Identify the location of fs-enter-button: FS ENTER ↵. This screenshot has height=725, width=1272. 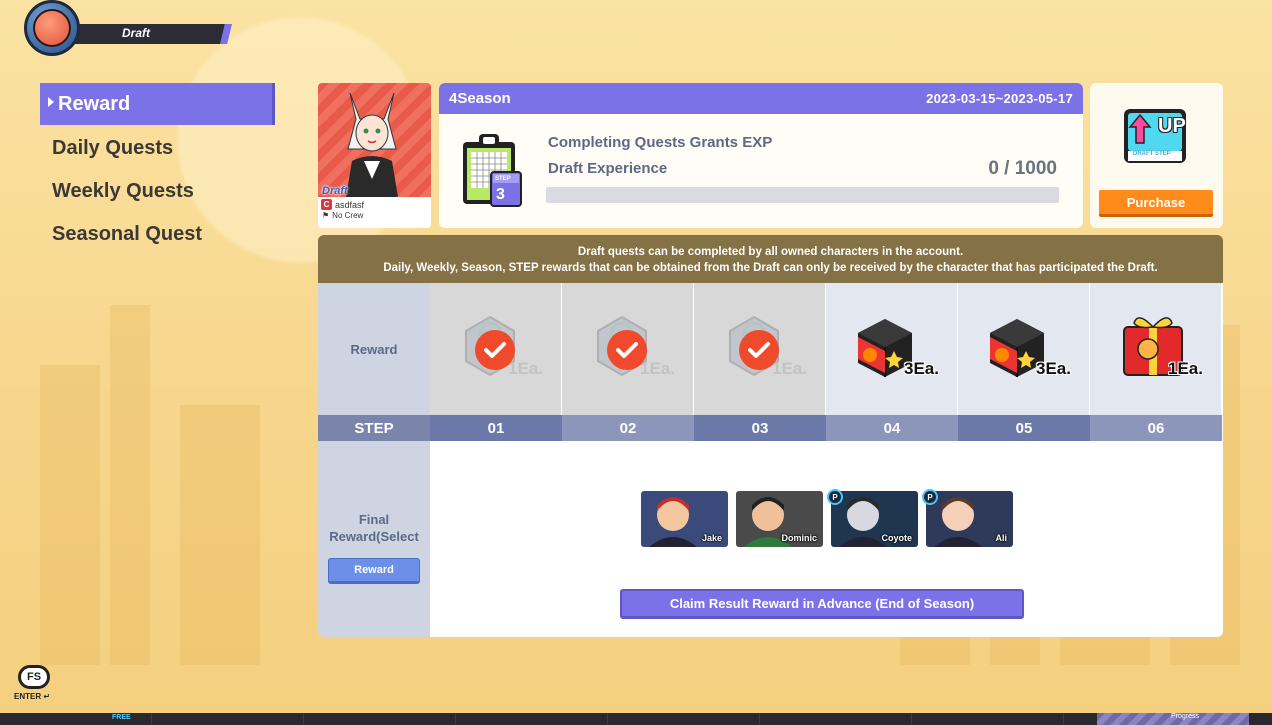
(35, 684).